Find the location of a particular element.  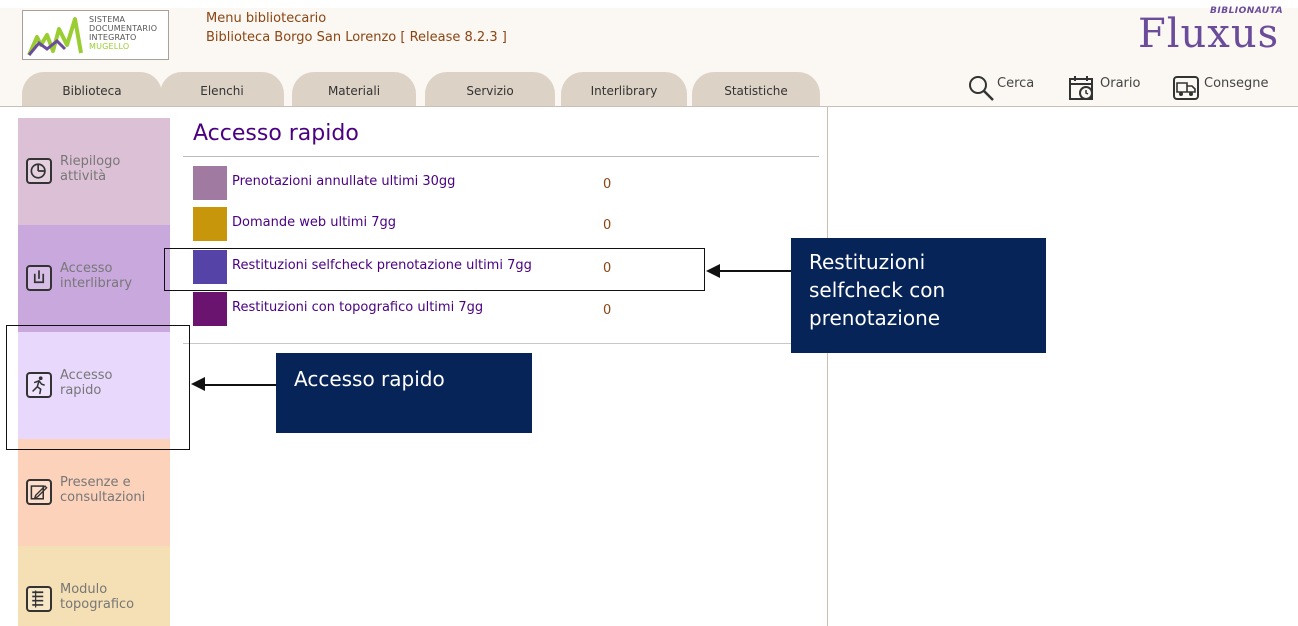

quick-access-label: Prenotazioni annullate ultimi 30gg is located at coordinates (343, 181).